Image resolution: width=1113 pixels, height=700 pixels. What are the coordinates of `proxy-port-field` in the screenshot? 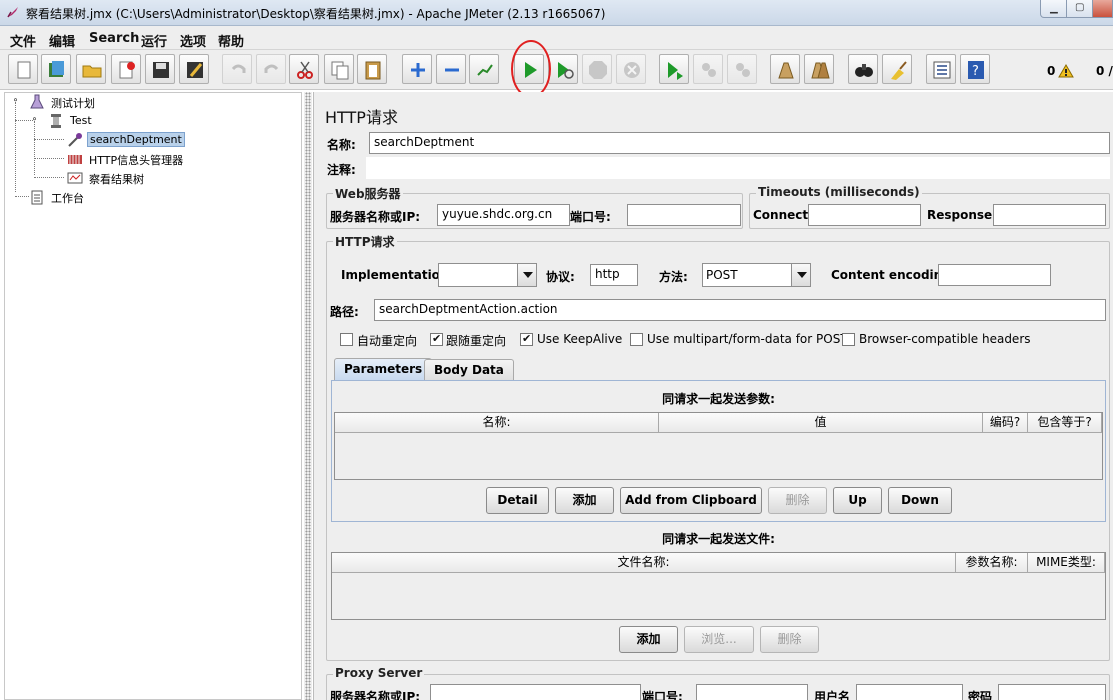 It's located at (752, 692).